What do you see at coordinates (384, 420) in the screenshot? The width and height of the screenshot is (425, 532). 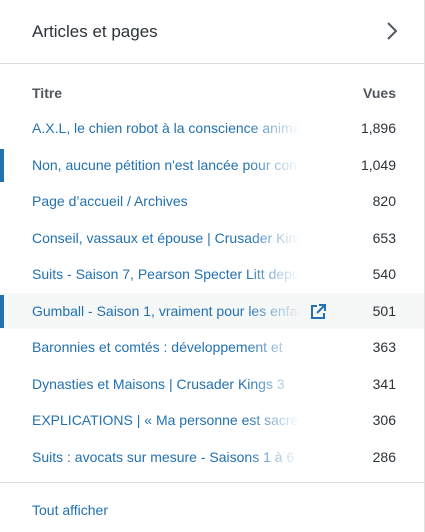 I see `view-count: 306` at bounding box center [384, 420].